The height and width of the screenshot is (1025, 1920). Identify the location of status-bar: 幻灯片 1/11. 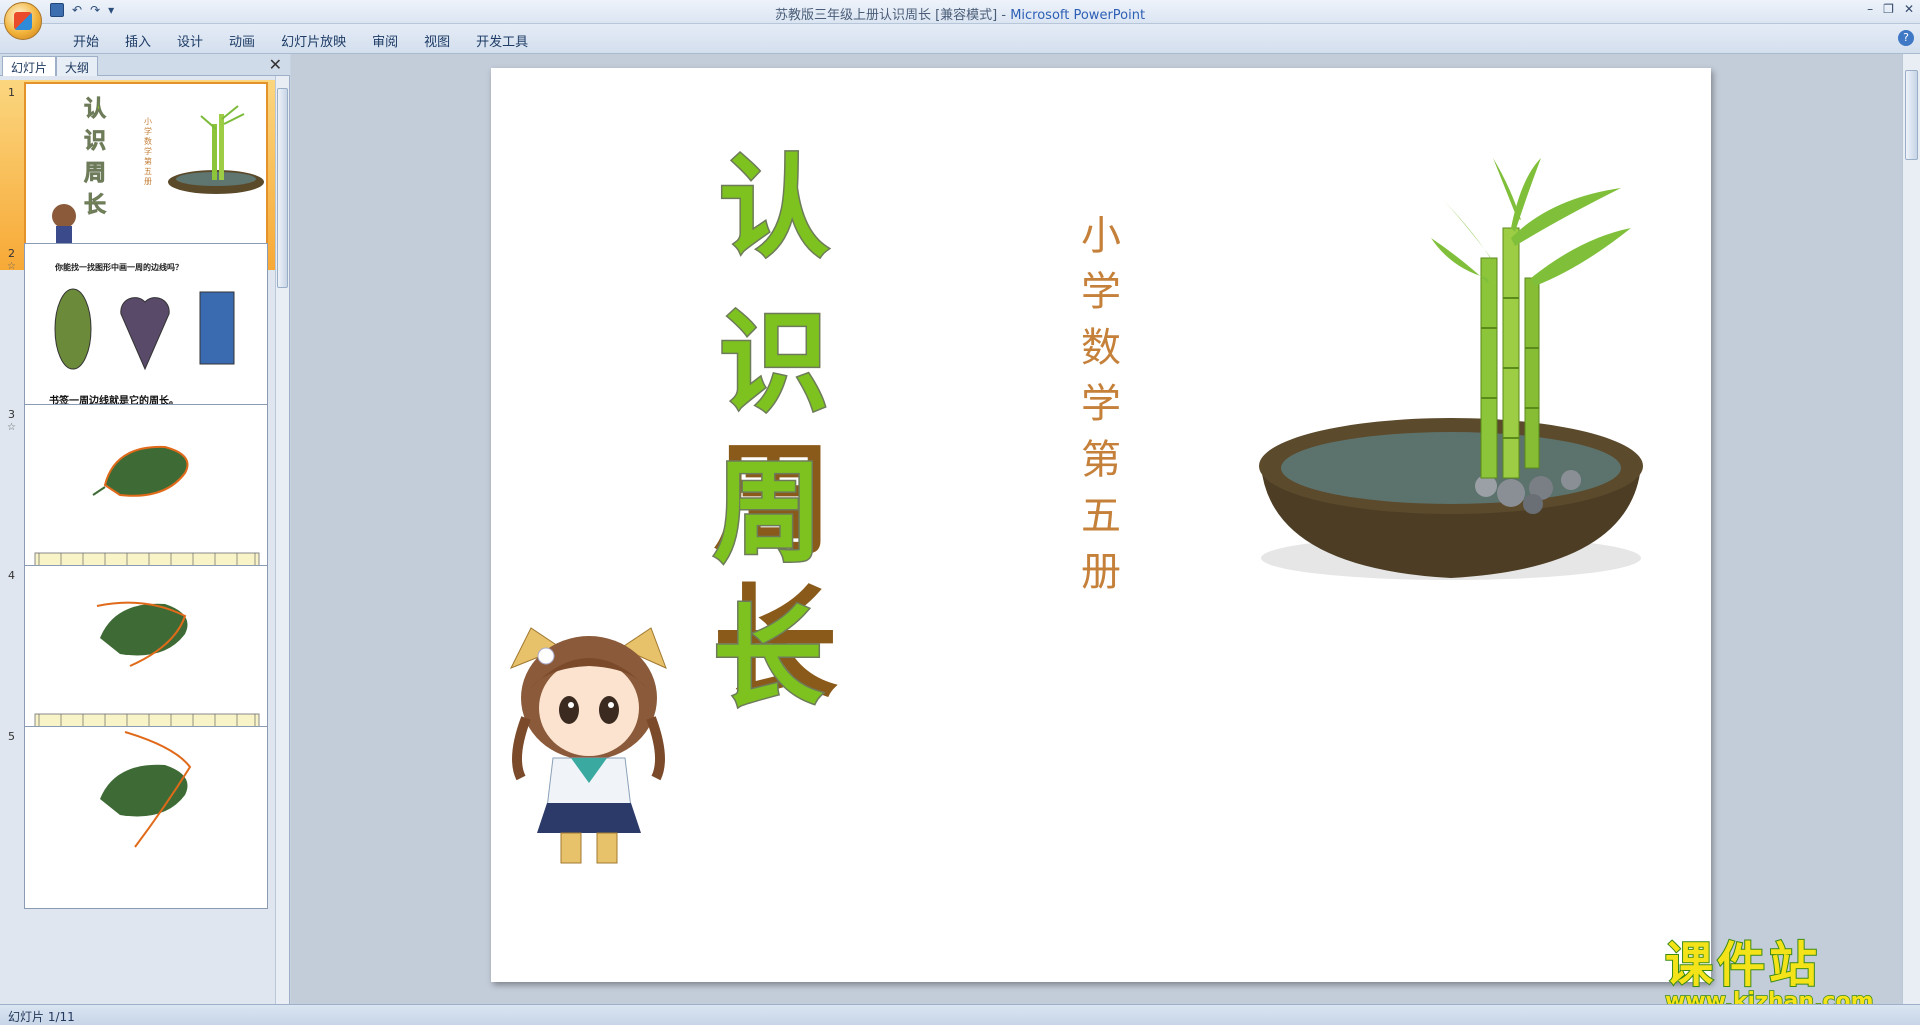
(960, 1014).